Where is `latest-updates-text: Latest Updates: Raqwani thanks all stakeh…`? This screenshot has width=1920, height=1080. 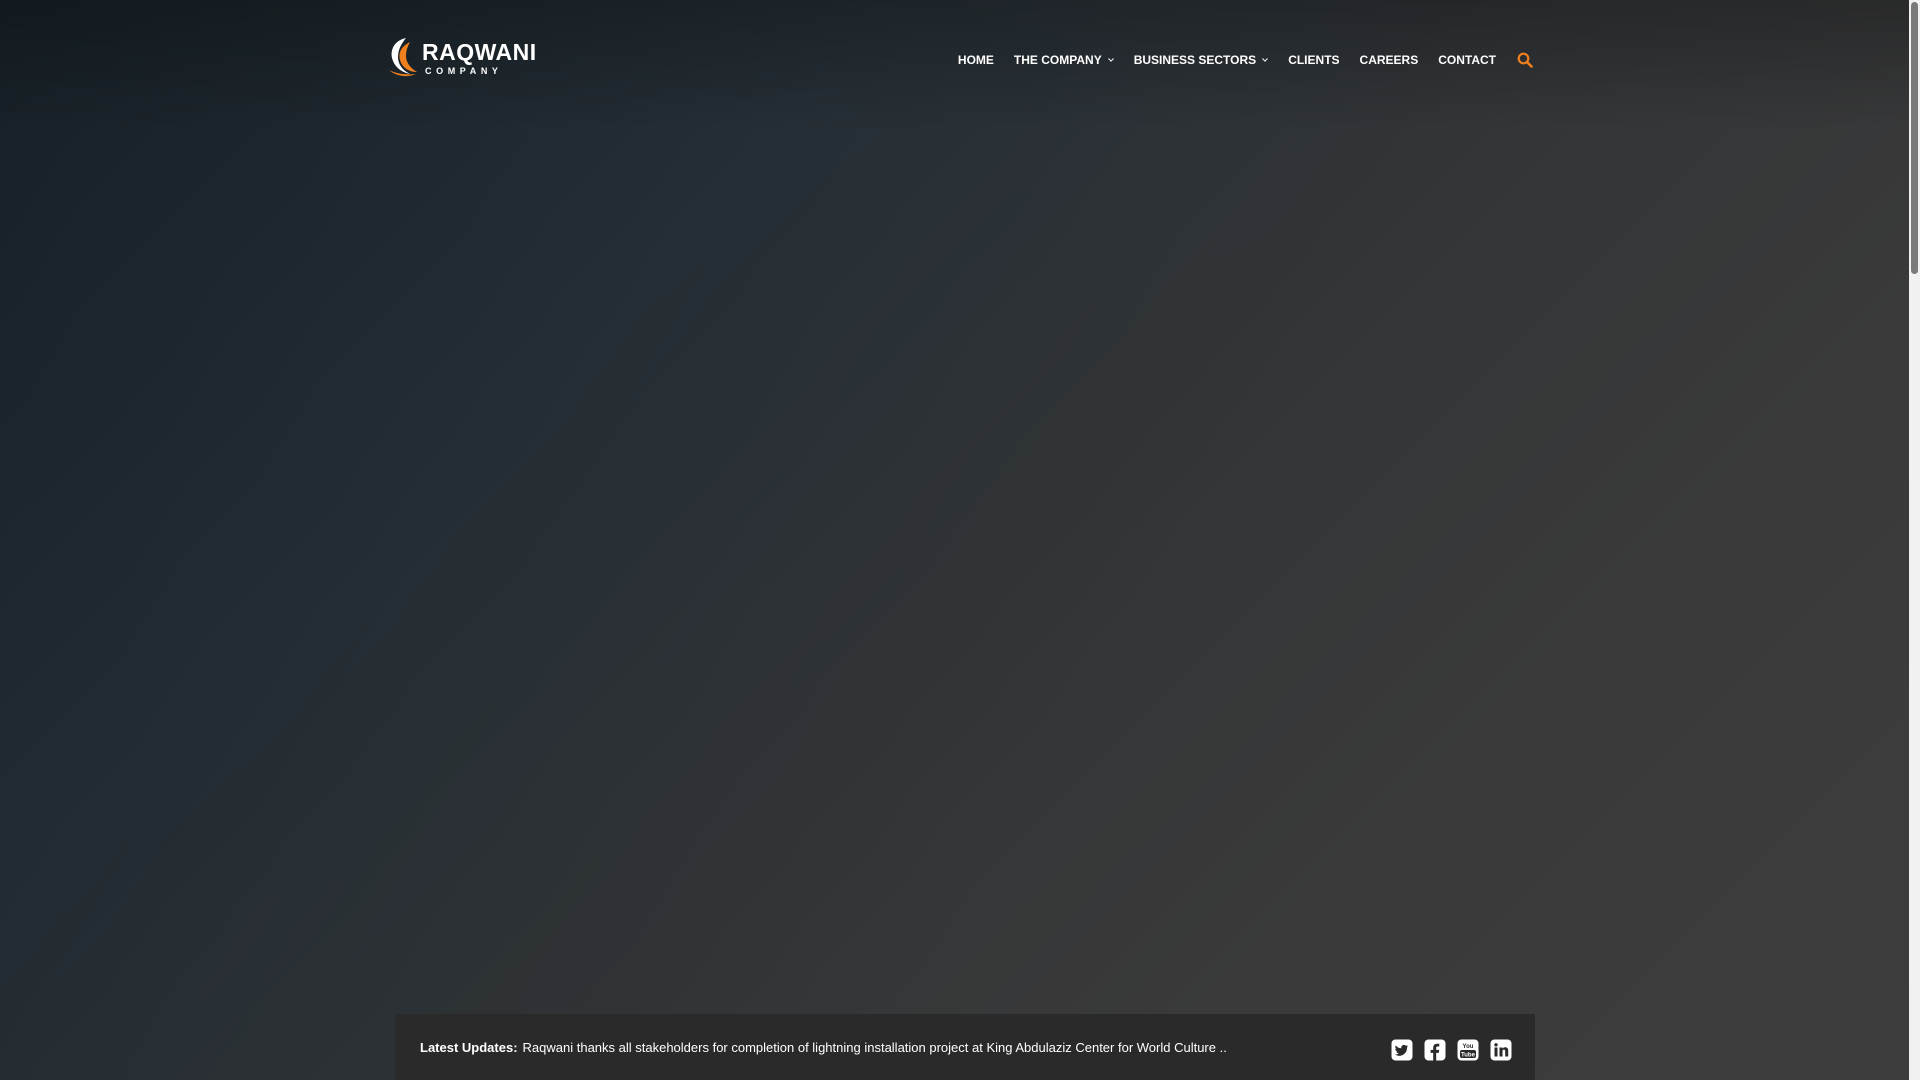 latest-updates-text: Latest Updates: Raqwani thanks all stakeh… is located at coordinates (823, 1048).